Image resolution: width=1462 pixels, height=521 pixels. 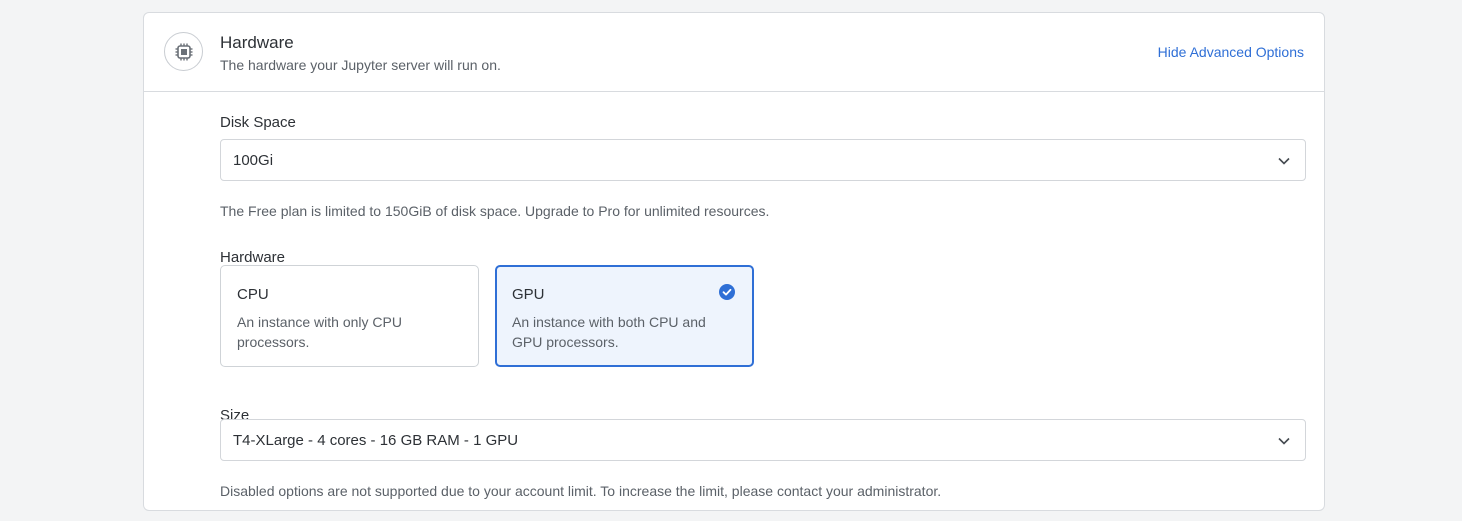 I want to click on disk-space-select: 100Gi, so click(x=763, y=160).